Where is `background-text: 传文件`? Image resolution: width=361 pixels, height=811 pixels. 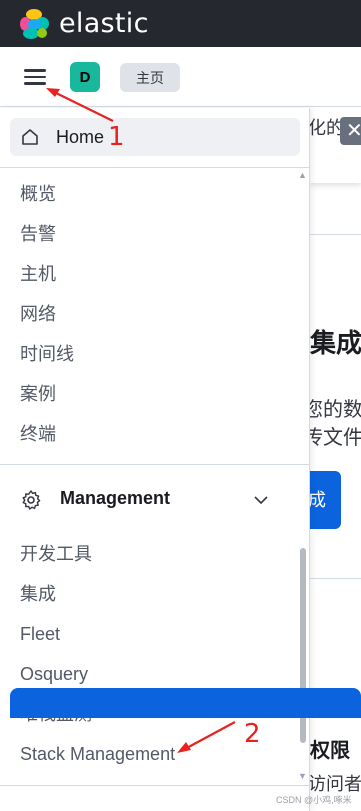 background-text: 传文件 is located at coordinates (335, 438).